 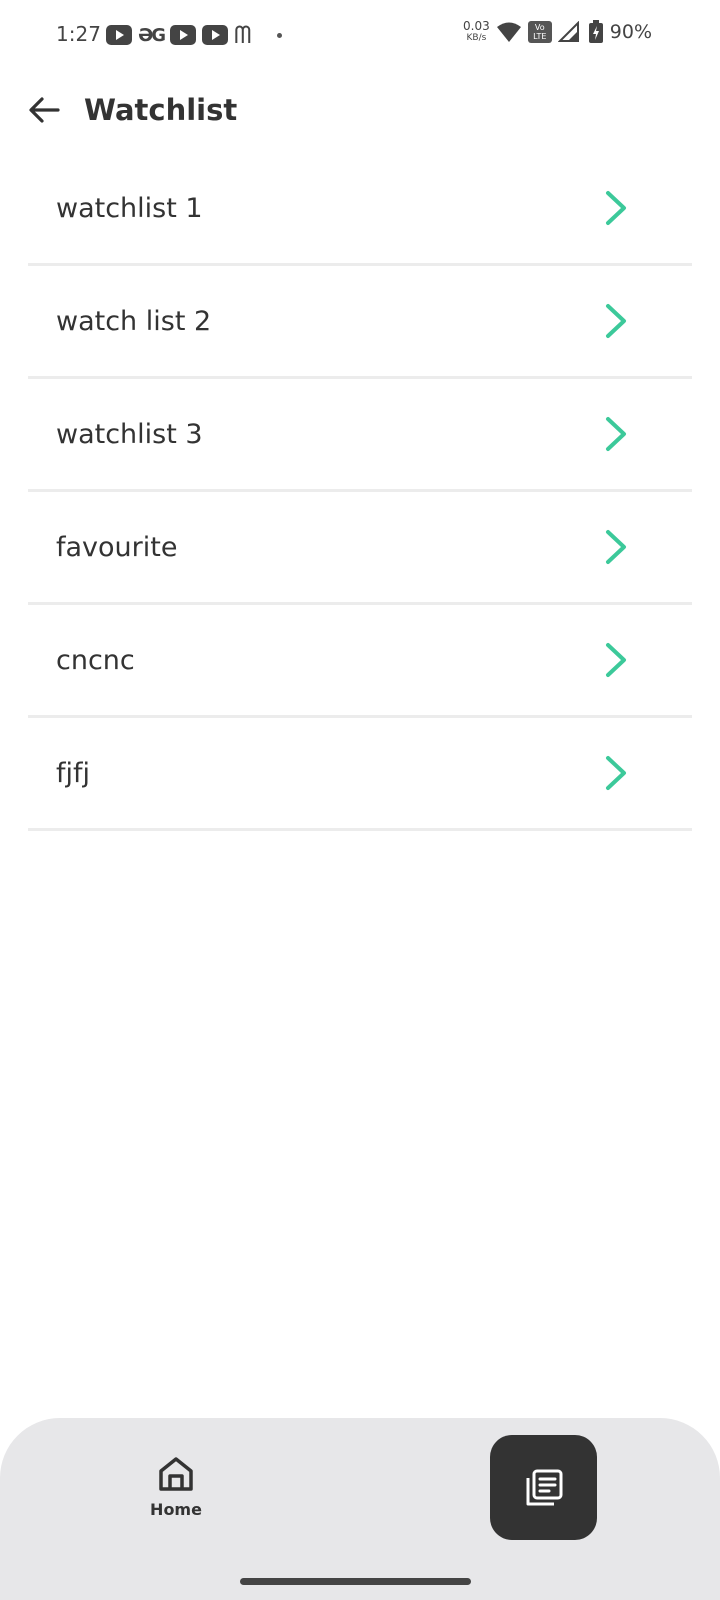 What do you see at coordinates (539, 27) in the screenshot?
I see `volte-top-label: Vo` at bounding box center [539, 27].